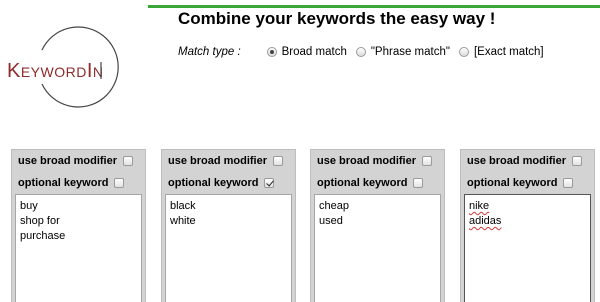  Describe the element at coordinates (377, 248) in the screenshot. I see `keyword-textarea: cheap used` at that location.